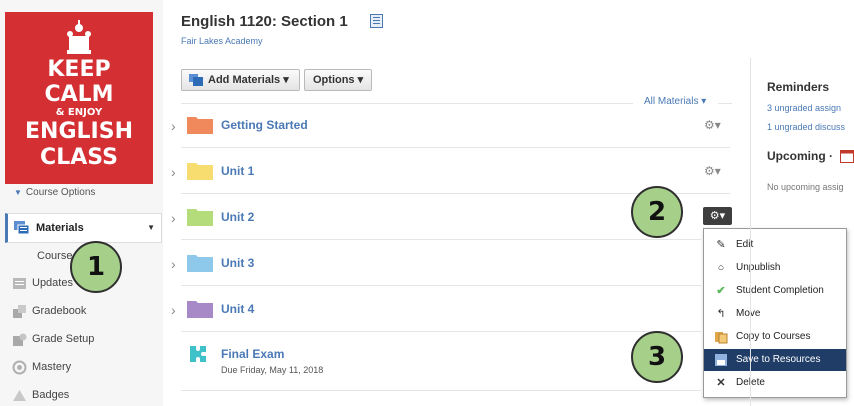  Describe the element at coordinates (806, 127) in the screenshot. I see `reminder-link-discussions: 1 ungraded discuss` at that location.